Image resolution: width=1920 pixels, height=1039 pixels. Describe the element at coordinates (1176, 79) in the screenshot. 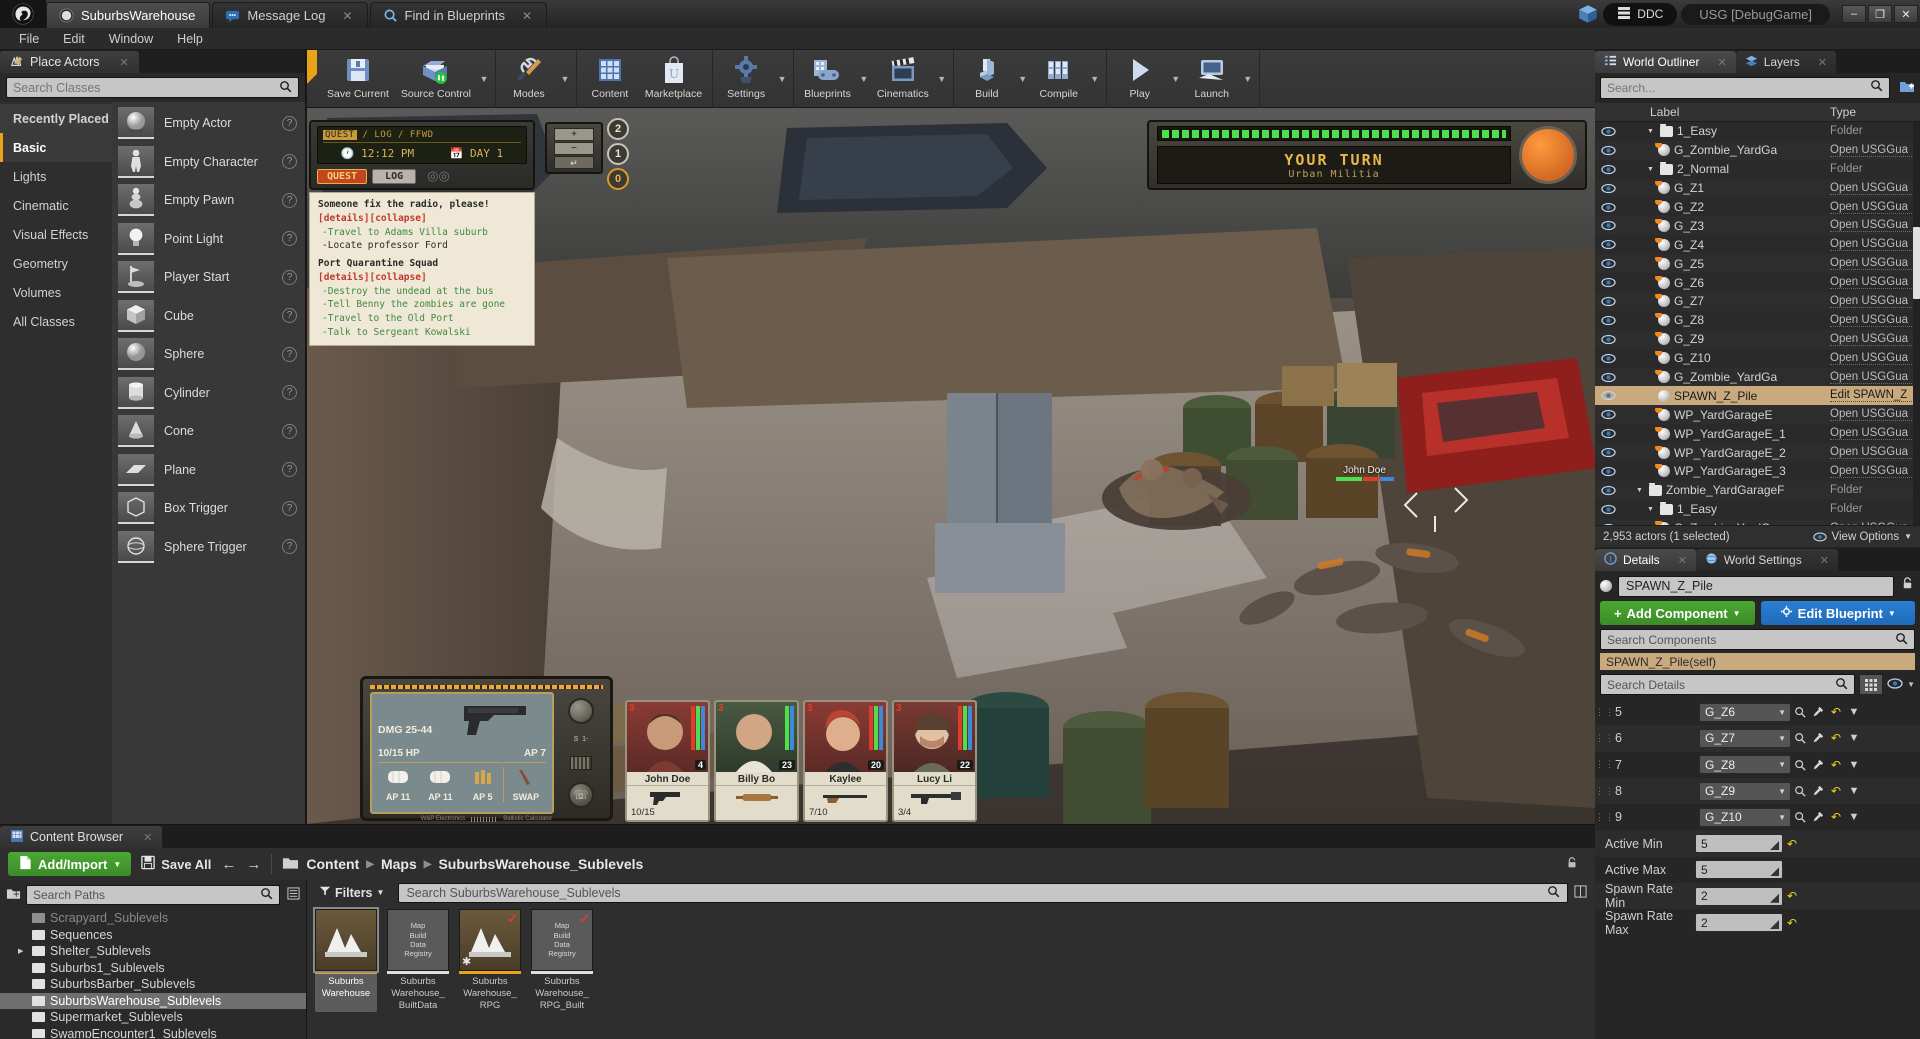

I see `play-dropdown-icon: ▼` at that location.